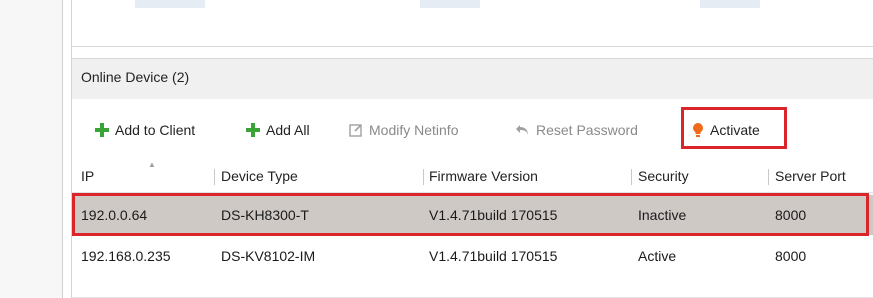 The height and width of the screenshot is (298, 873). What do you see at coordinates (87, 176) in the screenshot?
I see `column-header-ip: IP` at bounding box center [87, 176].